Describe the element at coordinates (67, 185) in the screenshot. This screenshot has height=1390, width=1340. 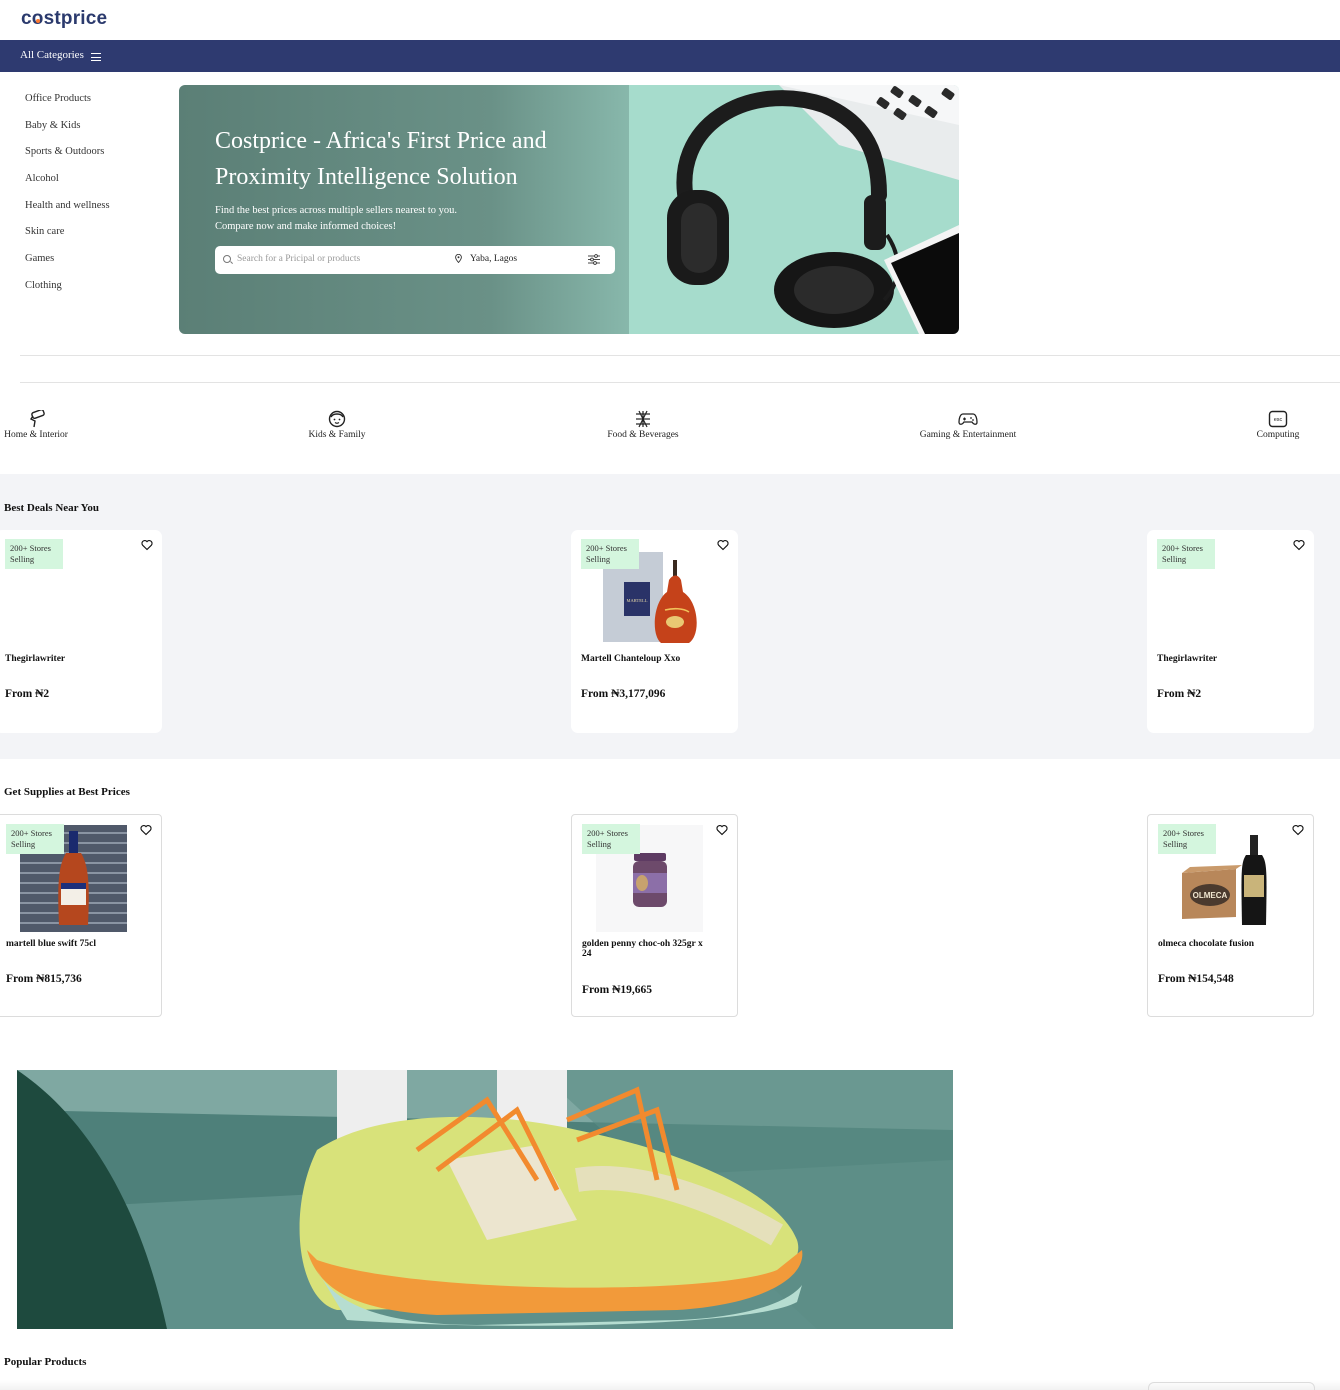
I see `sidebar-item-alcohol: Alcohol` at that location.